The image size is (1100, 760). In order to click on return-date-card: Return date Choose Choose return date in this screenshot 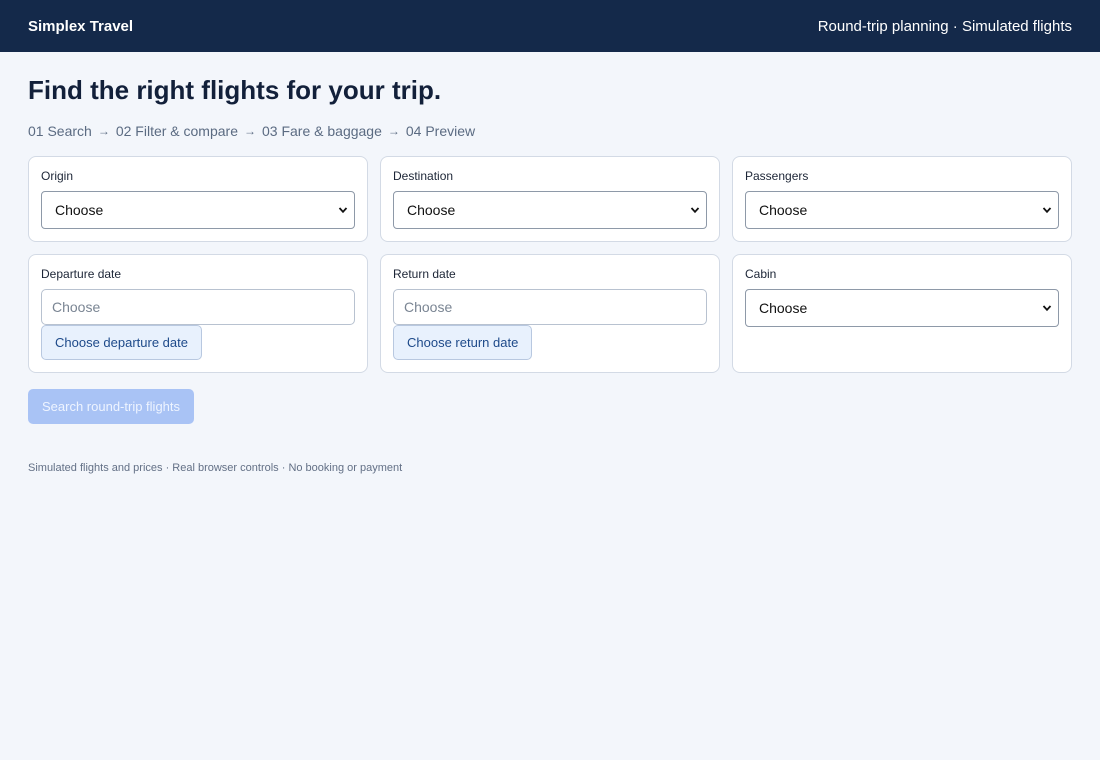, I will do `click(550, 313)`.